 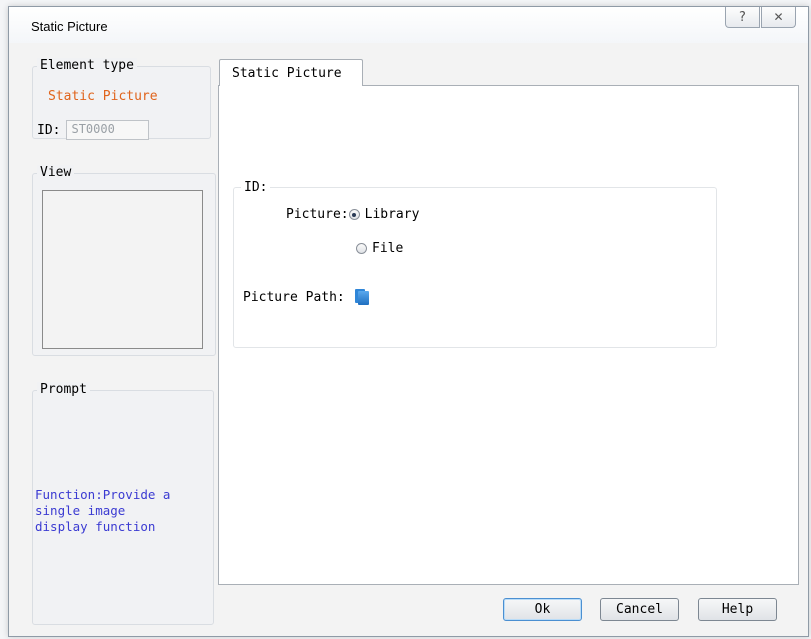 I want to click on window-title: Static Picture, so click(x=69, y=26).